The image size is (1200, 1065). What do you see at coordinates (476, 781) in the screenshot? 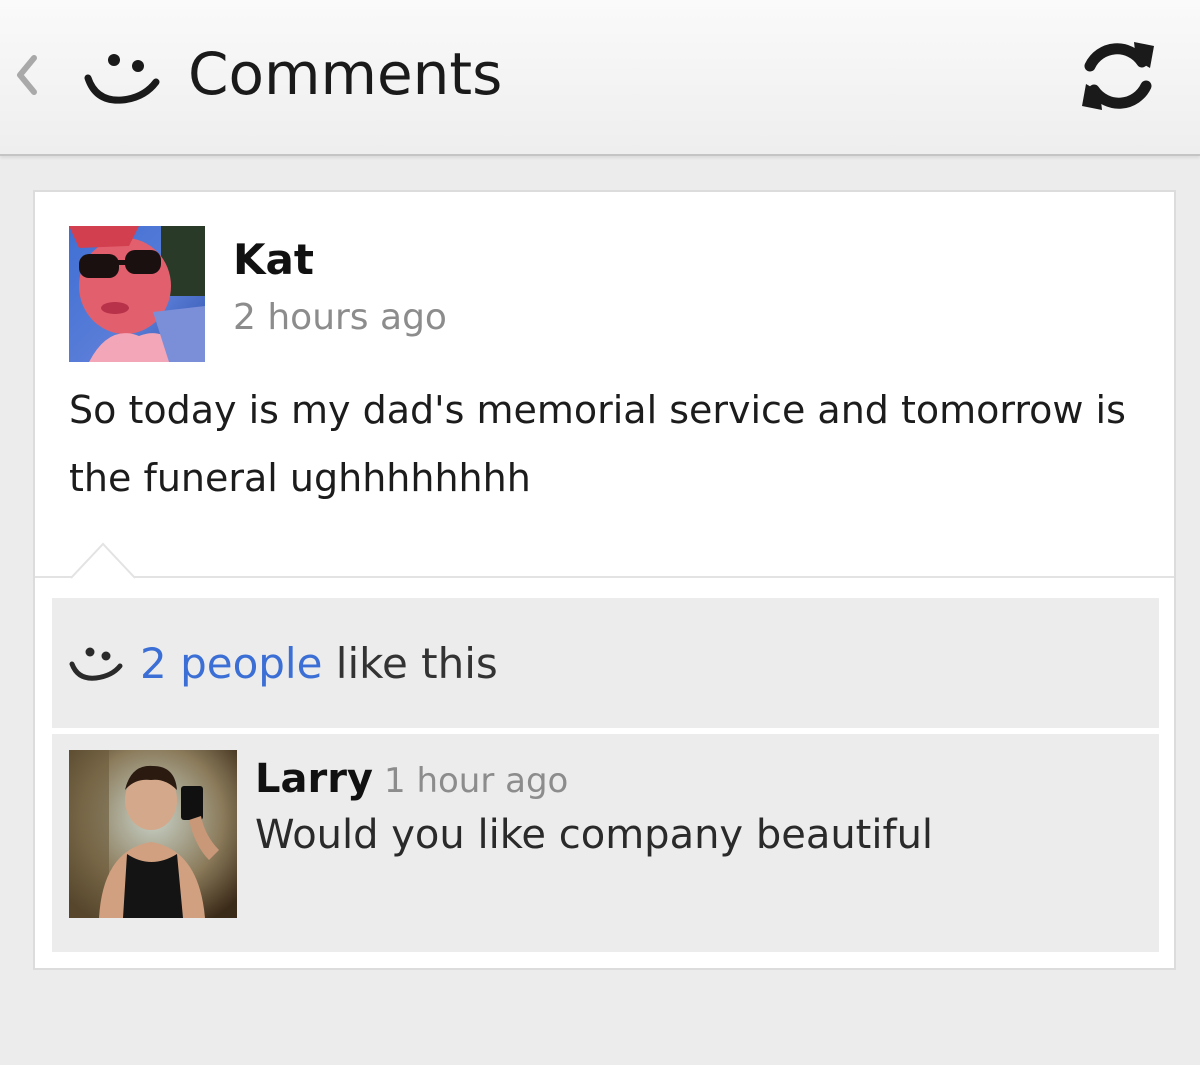
I see `comment-timestamp: 1 hour ago` at bounding box center [476, 781].